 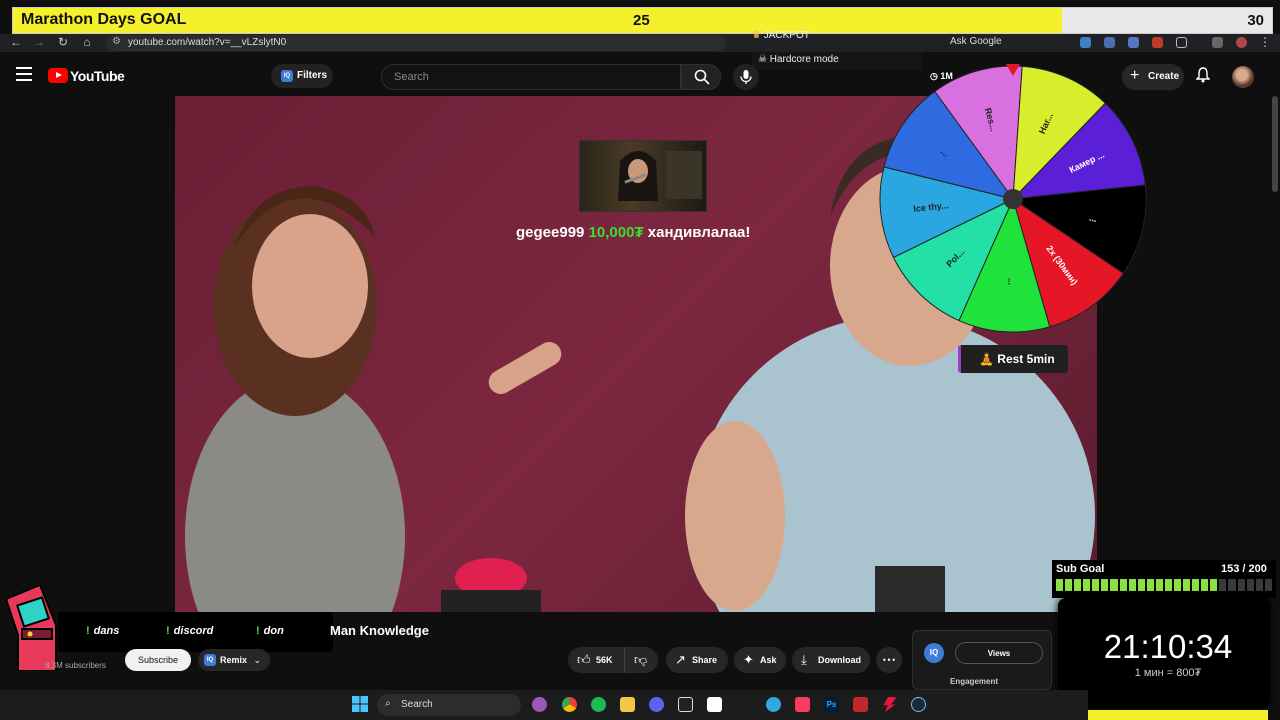 What do you see at coordinates (584, 659) in the screenshot?
I see `thumbs-up-icon: 👍︎` at bounding box center [584, 659].